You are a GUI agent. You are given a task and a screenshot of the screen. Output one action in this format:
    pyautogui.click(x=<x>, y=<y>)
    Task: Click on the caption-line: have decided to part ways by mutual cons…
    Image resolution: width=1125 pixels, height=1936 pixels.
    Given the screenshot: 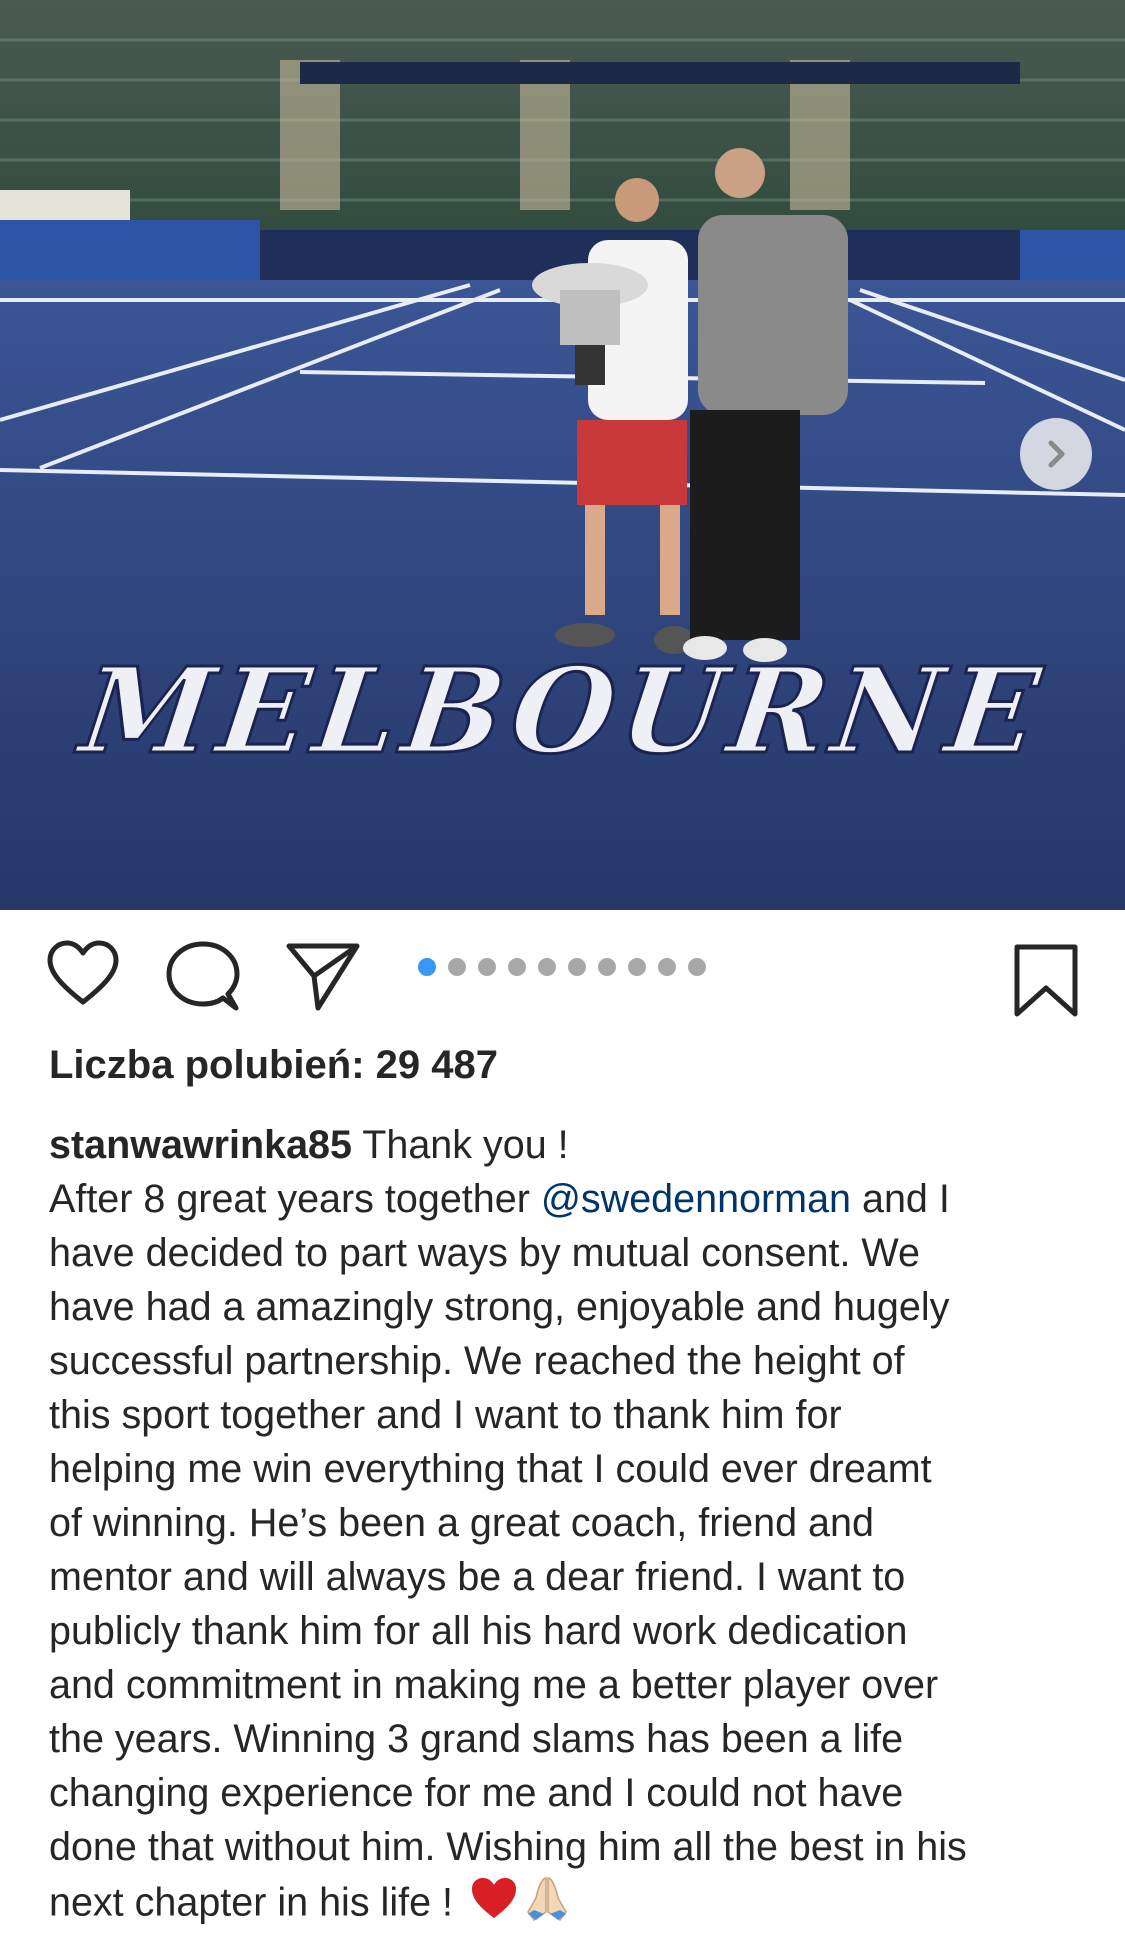 What is the action you would take?
    pyautogui.click(x=484, y=1253)
    